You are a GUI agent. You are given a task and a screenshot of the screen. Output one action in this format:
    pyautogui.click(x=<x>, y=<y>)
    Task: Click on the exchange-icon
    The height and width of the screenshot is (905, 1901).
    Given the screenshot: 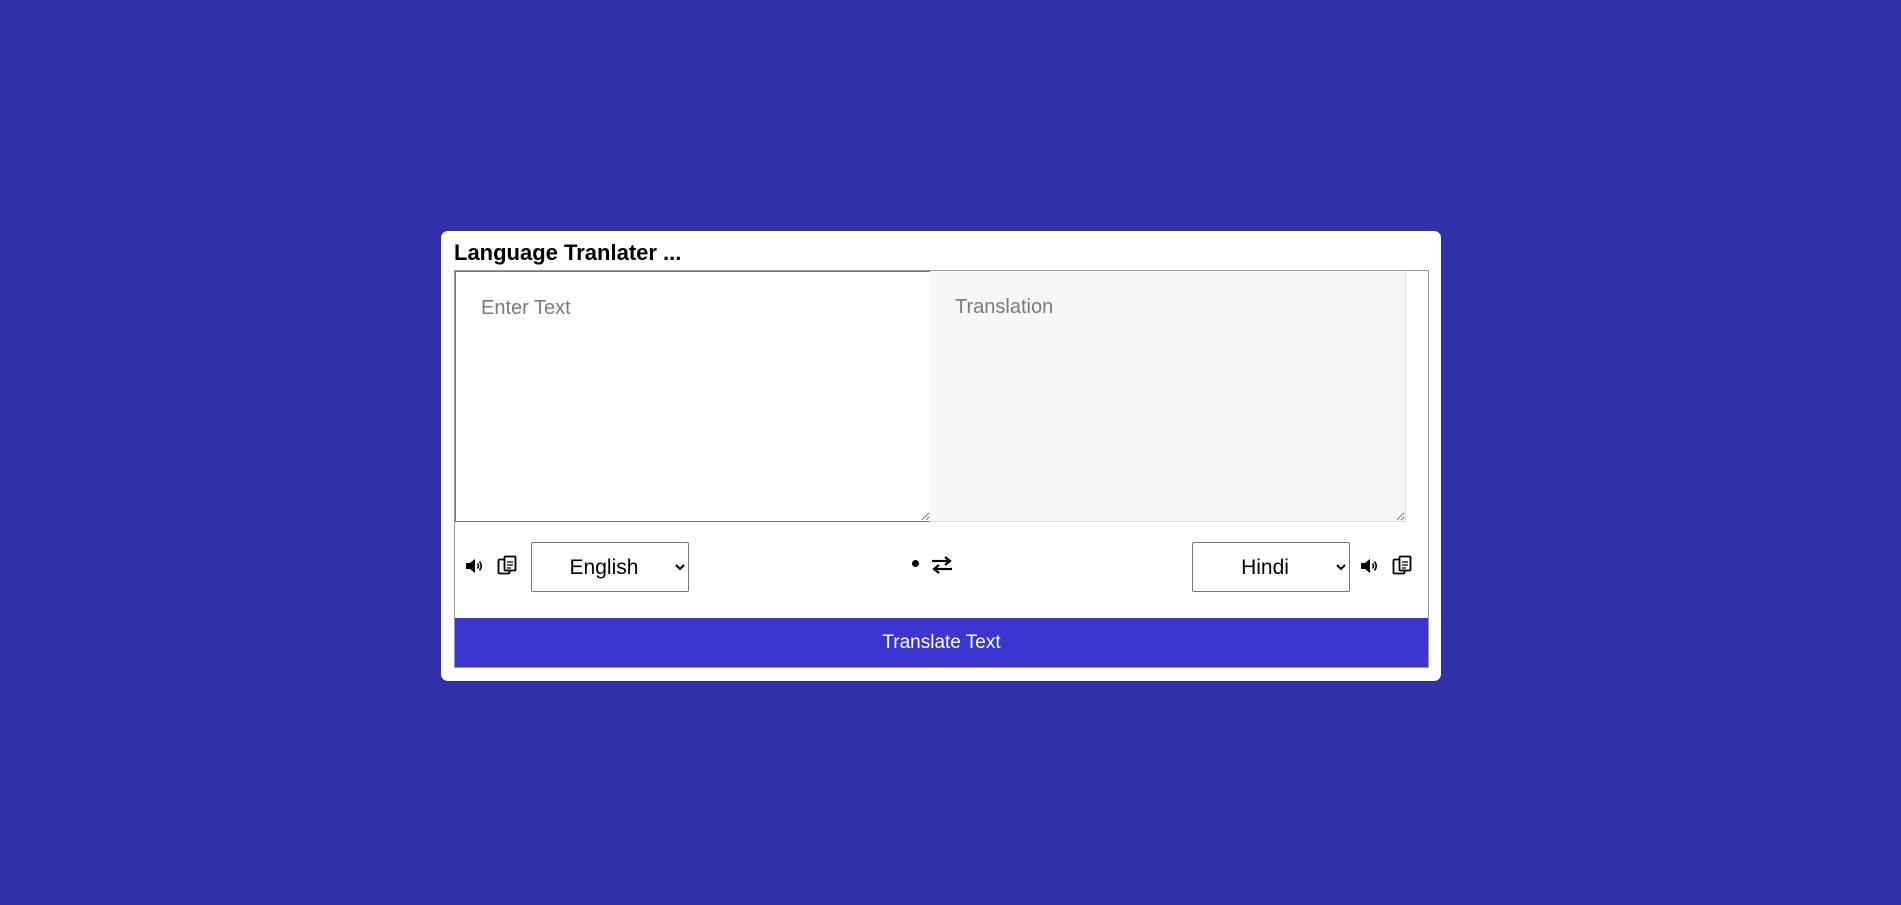 What is the action you would take?
    pyautogui.click(x=942, y=565)
    